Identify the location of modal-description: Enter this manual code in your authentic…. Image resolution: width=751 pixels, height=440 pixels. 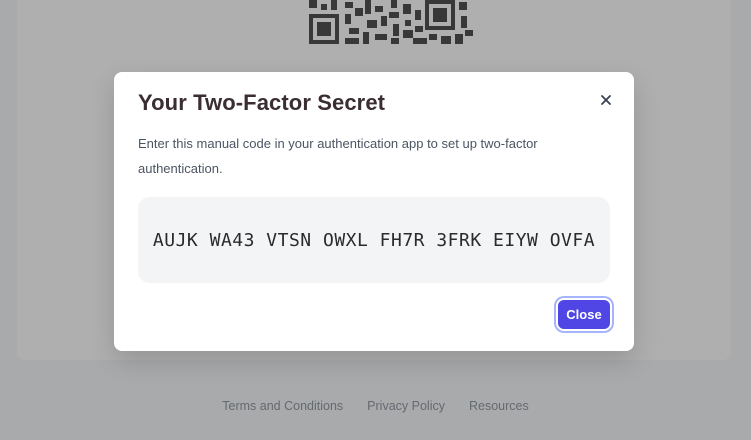
(338, 156).